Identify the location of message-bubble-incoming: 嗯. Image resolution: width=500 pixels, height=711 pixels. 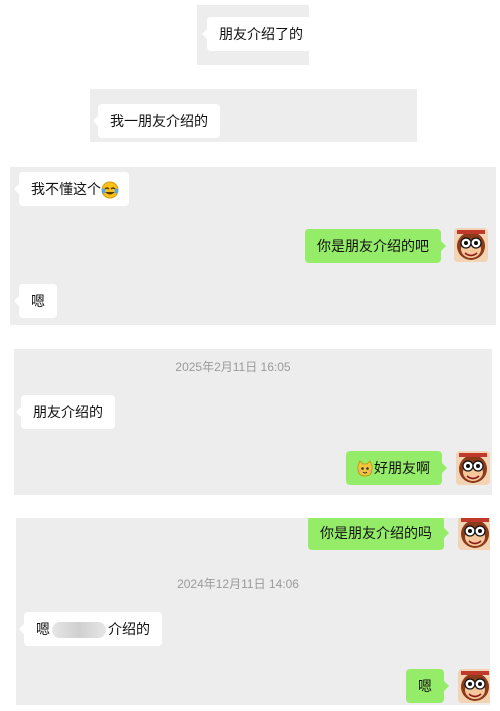
(35, 301).